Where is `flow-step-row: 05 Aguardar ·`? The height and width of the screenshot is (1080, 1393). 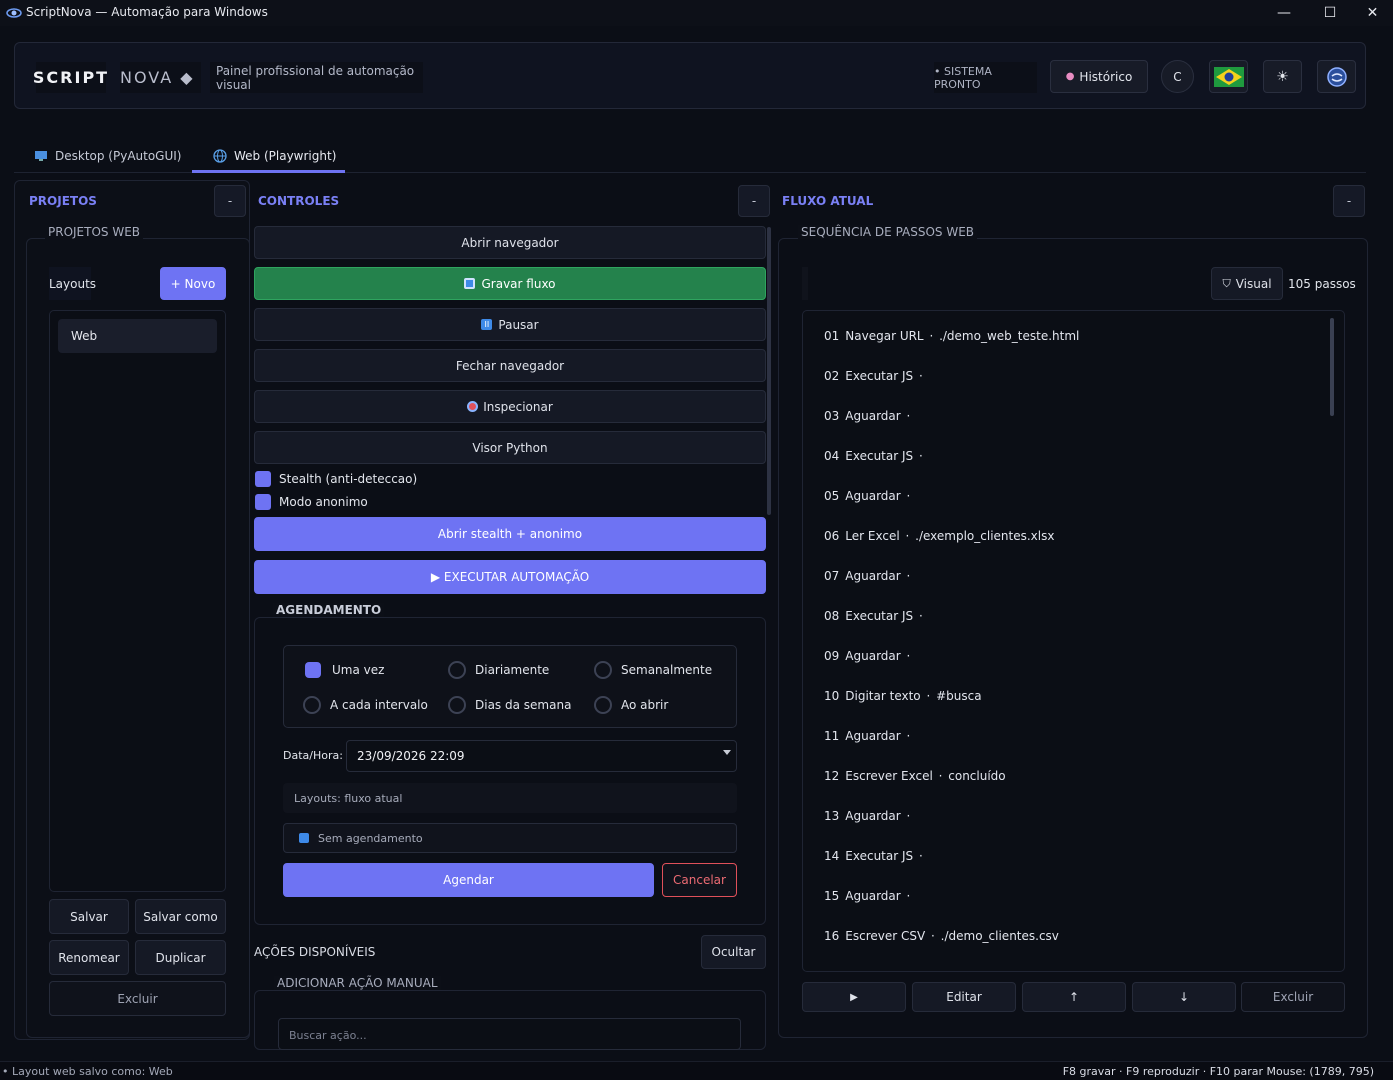
flow-step-row: 05 Aguardar · is located at coordinates (868, 496).